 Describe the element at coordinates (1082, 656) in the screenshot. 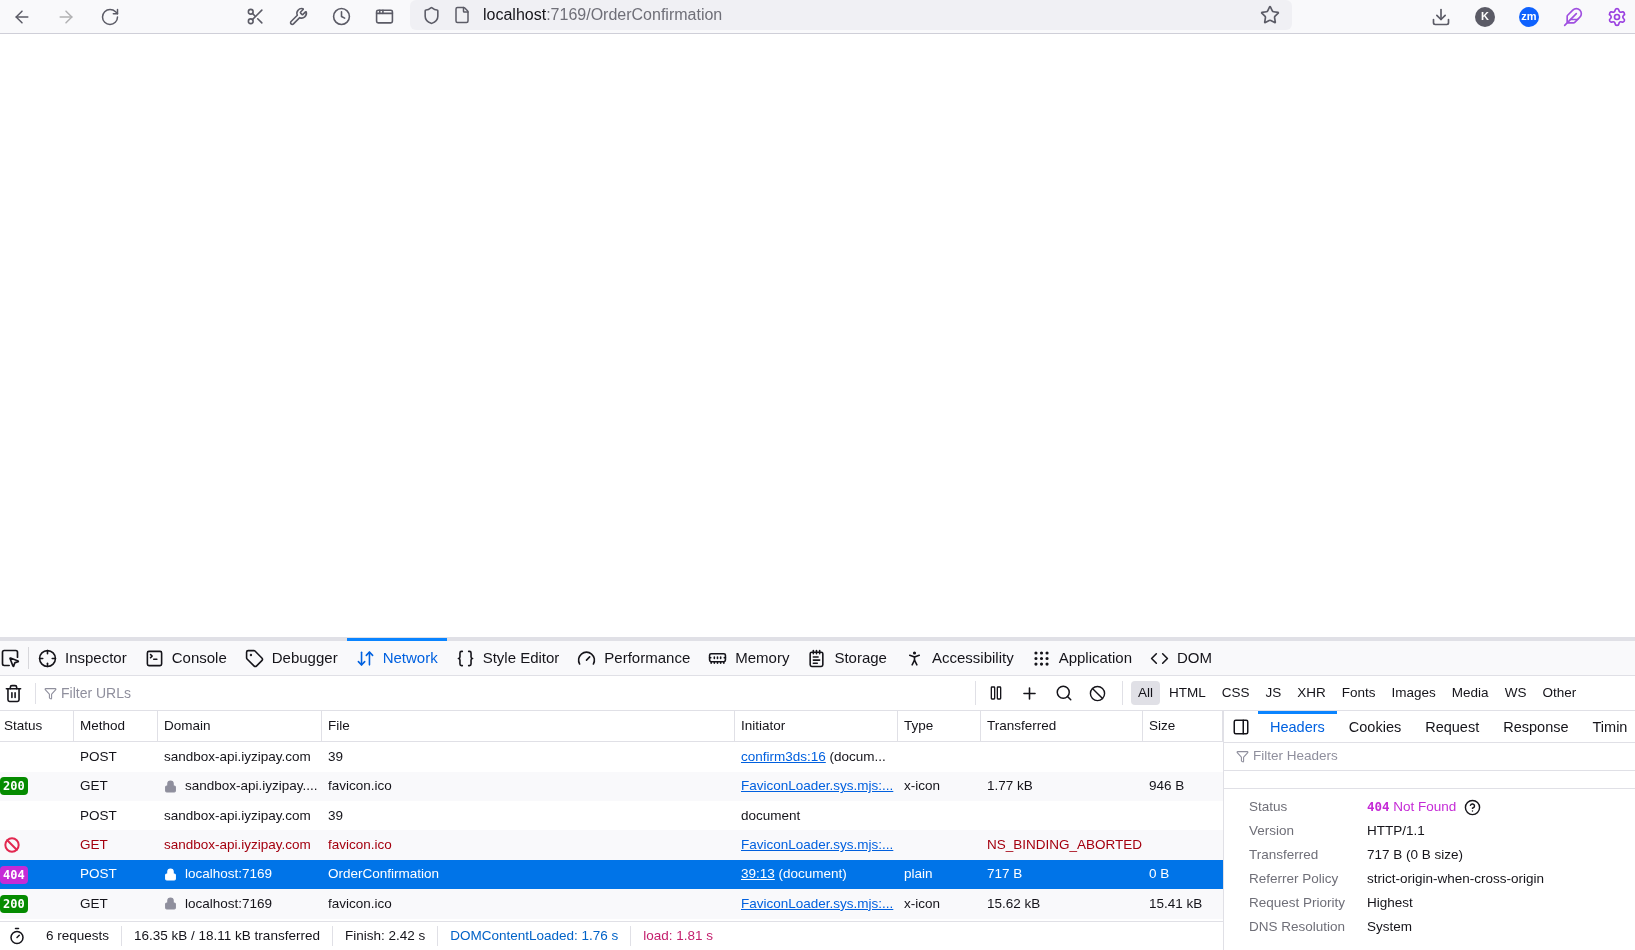

I see `devtools-tab: Application` at that location.